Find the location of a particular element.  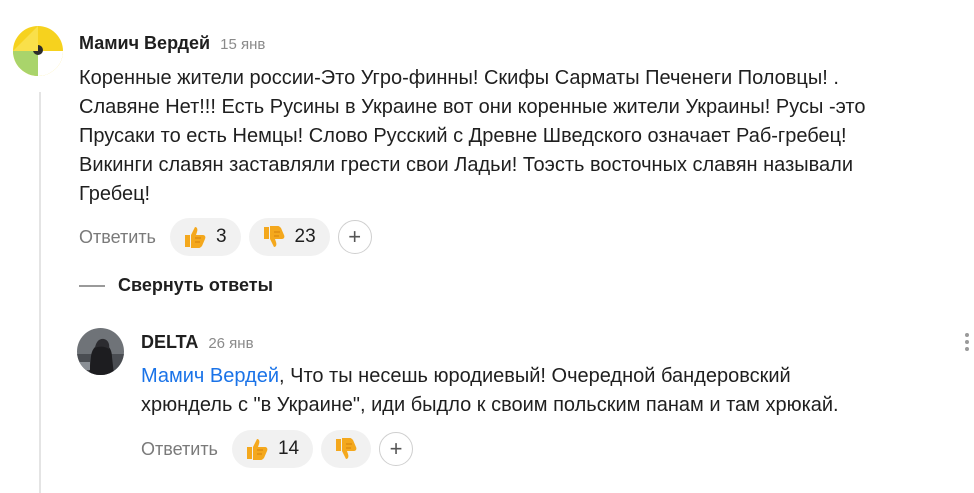

comment-actions: Ответить 14 + is located at coordinates (277, 449).